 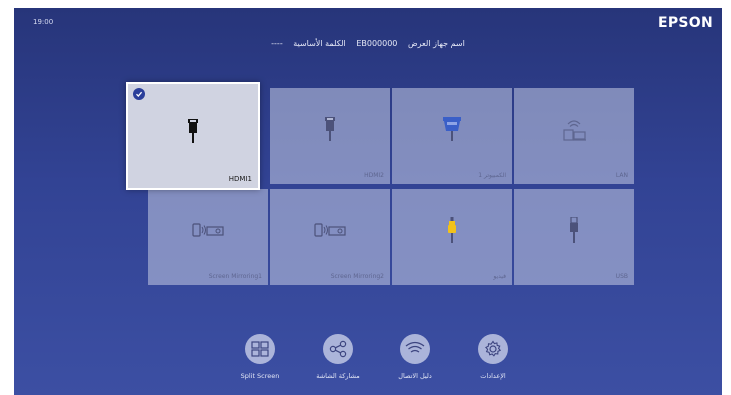 I want to click on bottom-menu-label: مشاركة الشاشة, so click(x=338, y=376).